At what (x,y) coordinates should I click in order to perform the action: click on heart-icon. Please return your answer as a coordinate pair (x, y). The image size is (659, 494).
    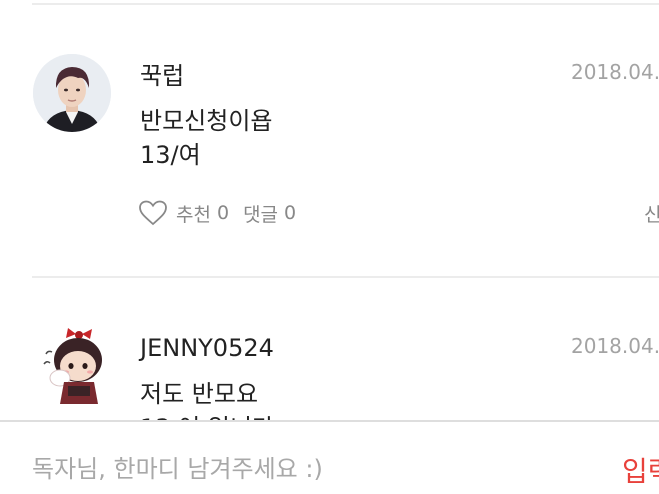
    Looking at the image, I should click on (153, 213).